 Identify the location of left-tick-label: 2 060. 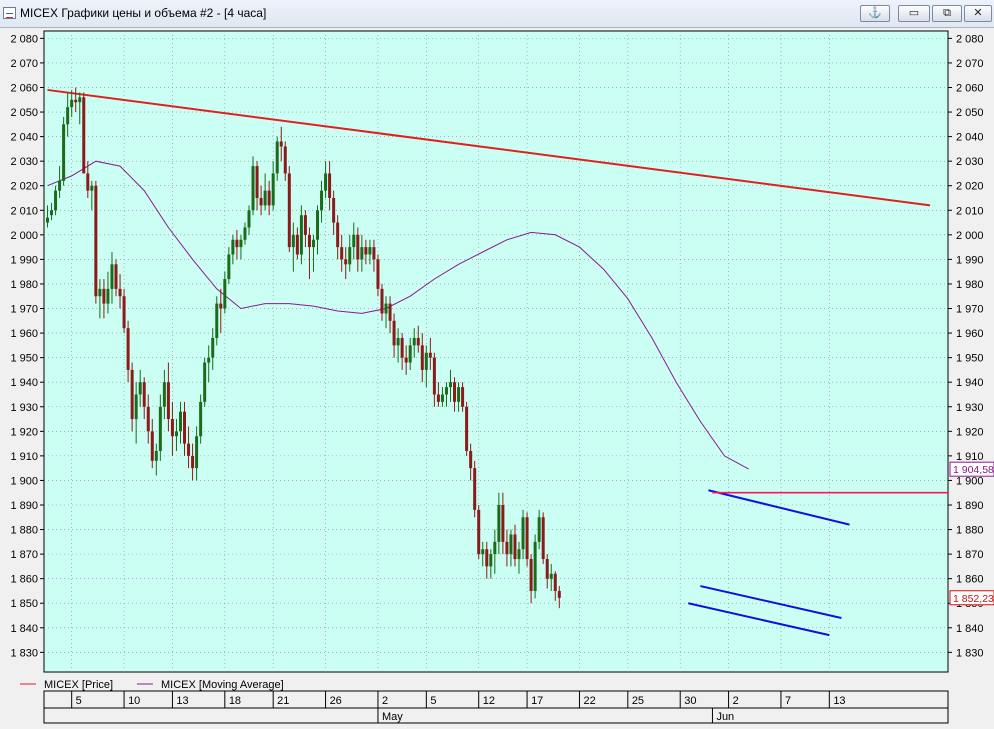
(24, 88).